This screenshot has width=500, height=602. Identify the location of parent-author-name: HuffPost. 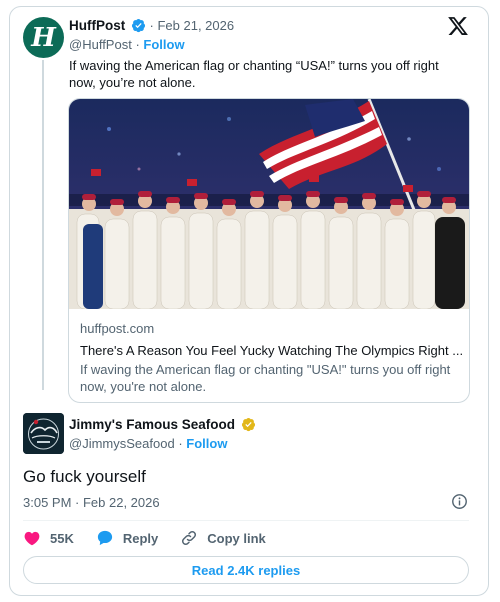
(97, 25).